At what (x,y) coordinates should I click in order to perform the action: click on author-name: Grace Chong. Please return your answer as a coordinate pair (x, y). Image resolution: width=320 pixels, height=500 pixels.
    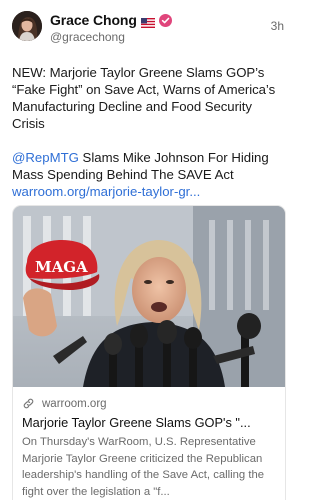
    Looking at the image, I should click on (93, 20).